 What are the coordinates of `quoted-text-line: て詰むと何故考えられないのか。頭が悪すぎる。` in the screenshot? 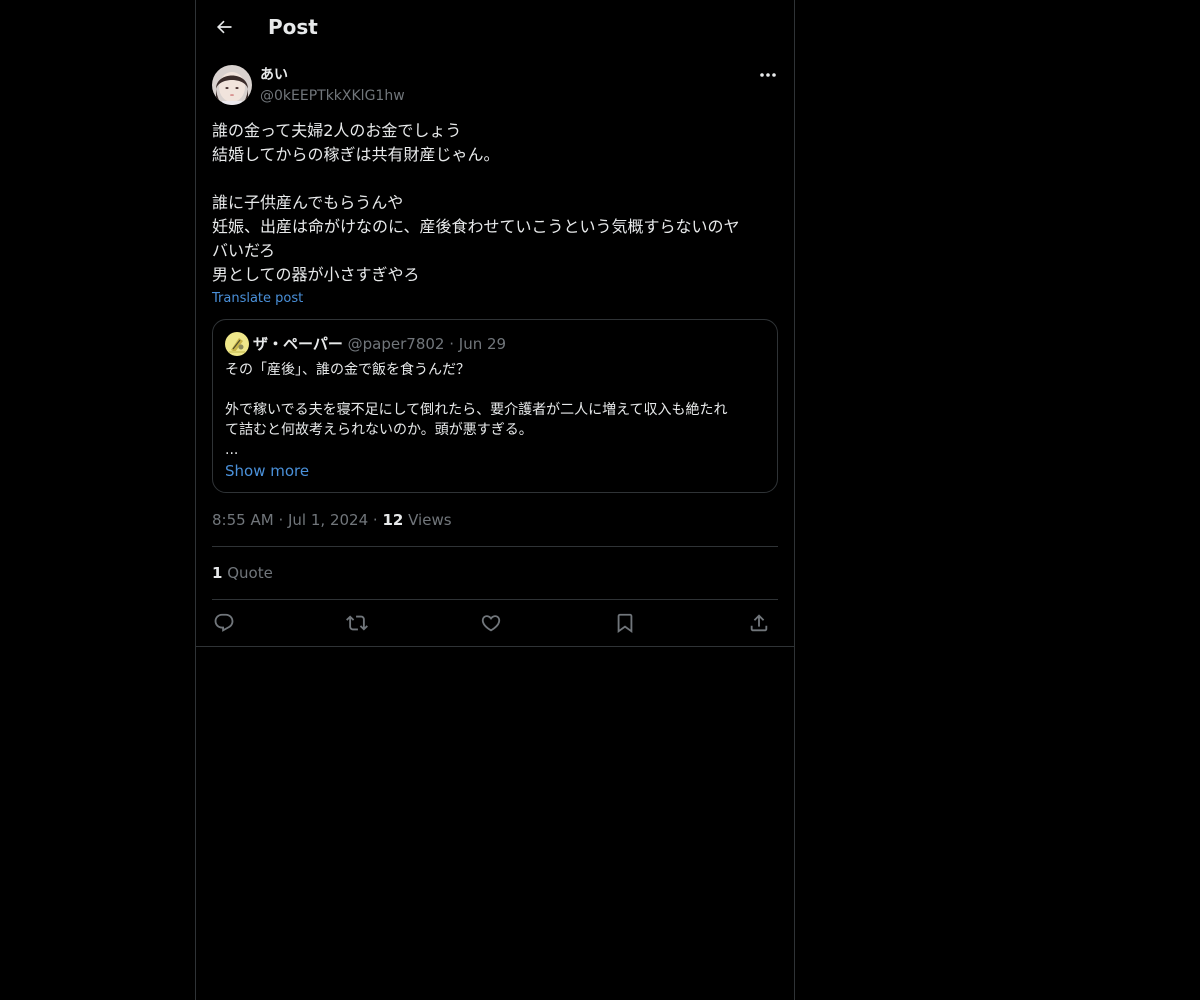 It's located at (379, 430).